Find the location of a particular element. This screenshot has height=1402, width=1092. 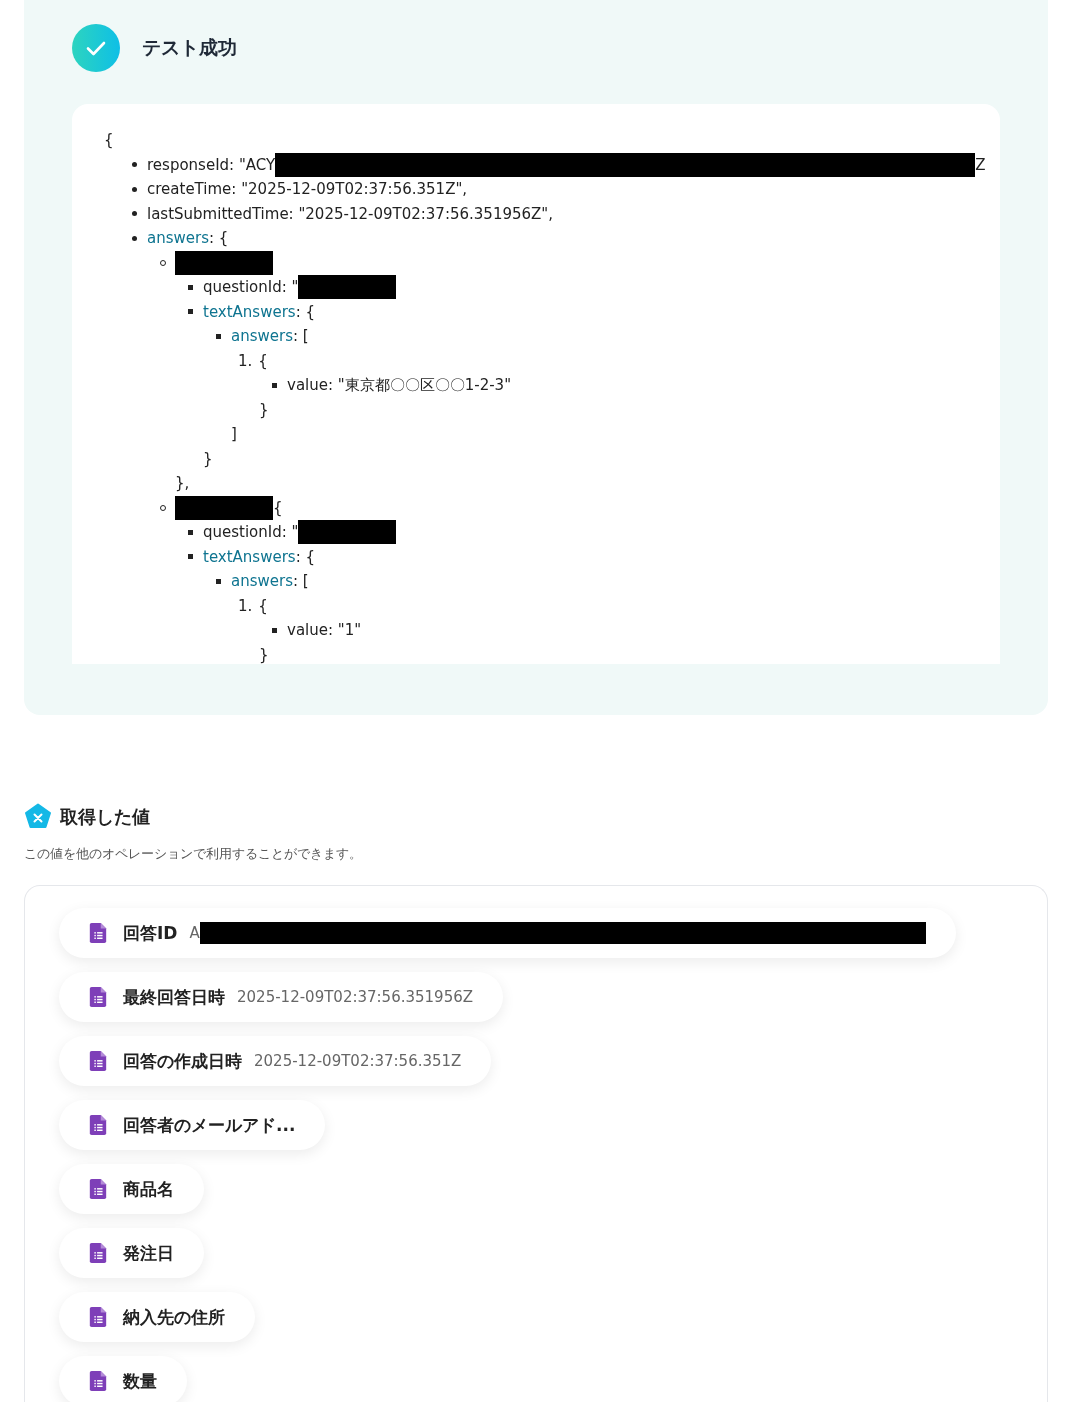

code-line: answers: { is located at coordinates (188, 238).